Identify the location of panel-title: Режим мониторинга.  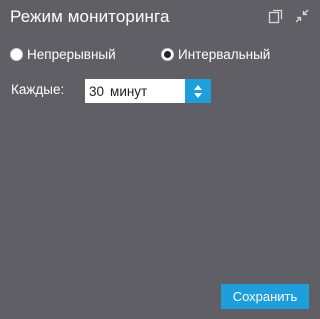
(90, 16).